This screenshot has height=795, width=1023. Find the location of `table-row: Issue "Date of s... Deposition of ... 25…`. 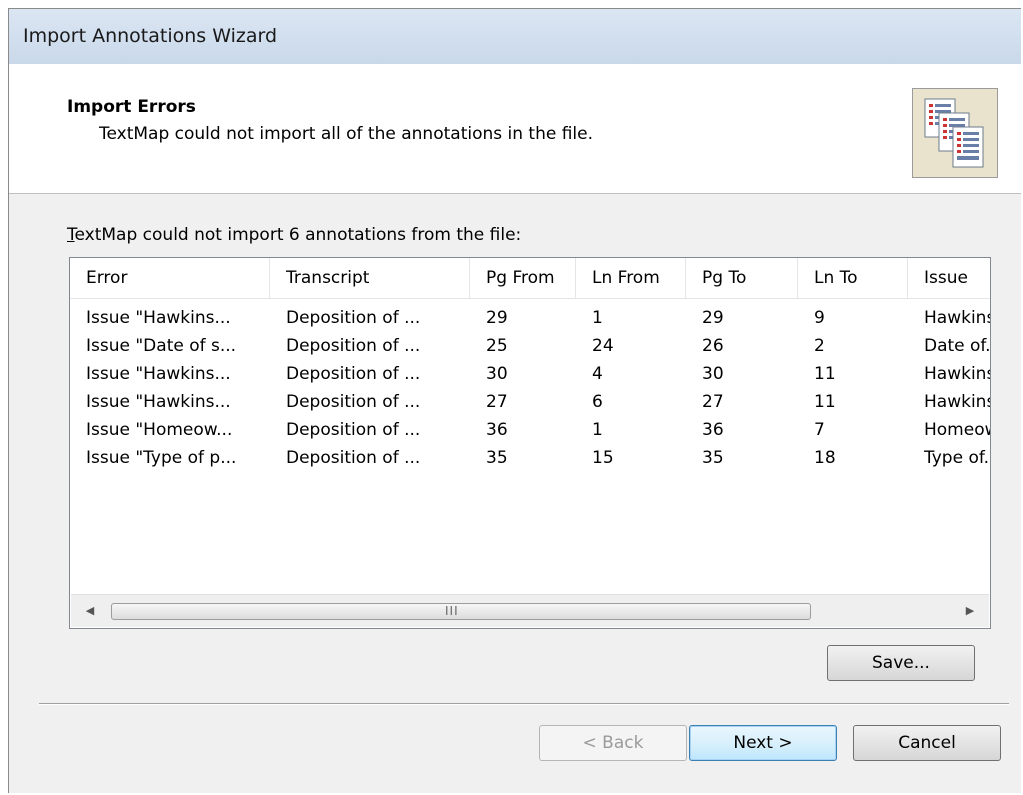

table-row: Issue "Date of s... Deposition of ... 25… is located at coordinates (530, 346).